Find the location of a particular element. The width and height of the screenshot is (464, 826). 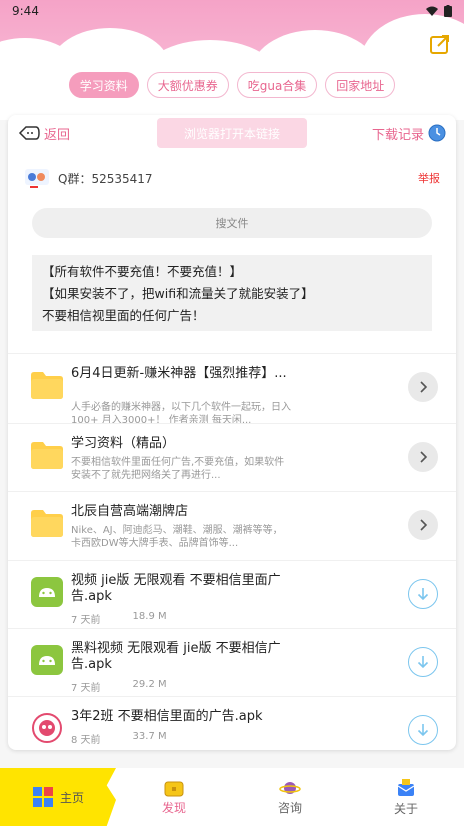

grid-icon is located at coordinates (42, 797).